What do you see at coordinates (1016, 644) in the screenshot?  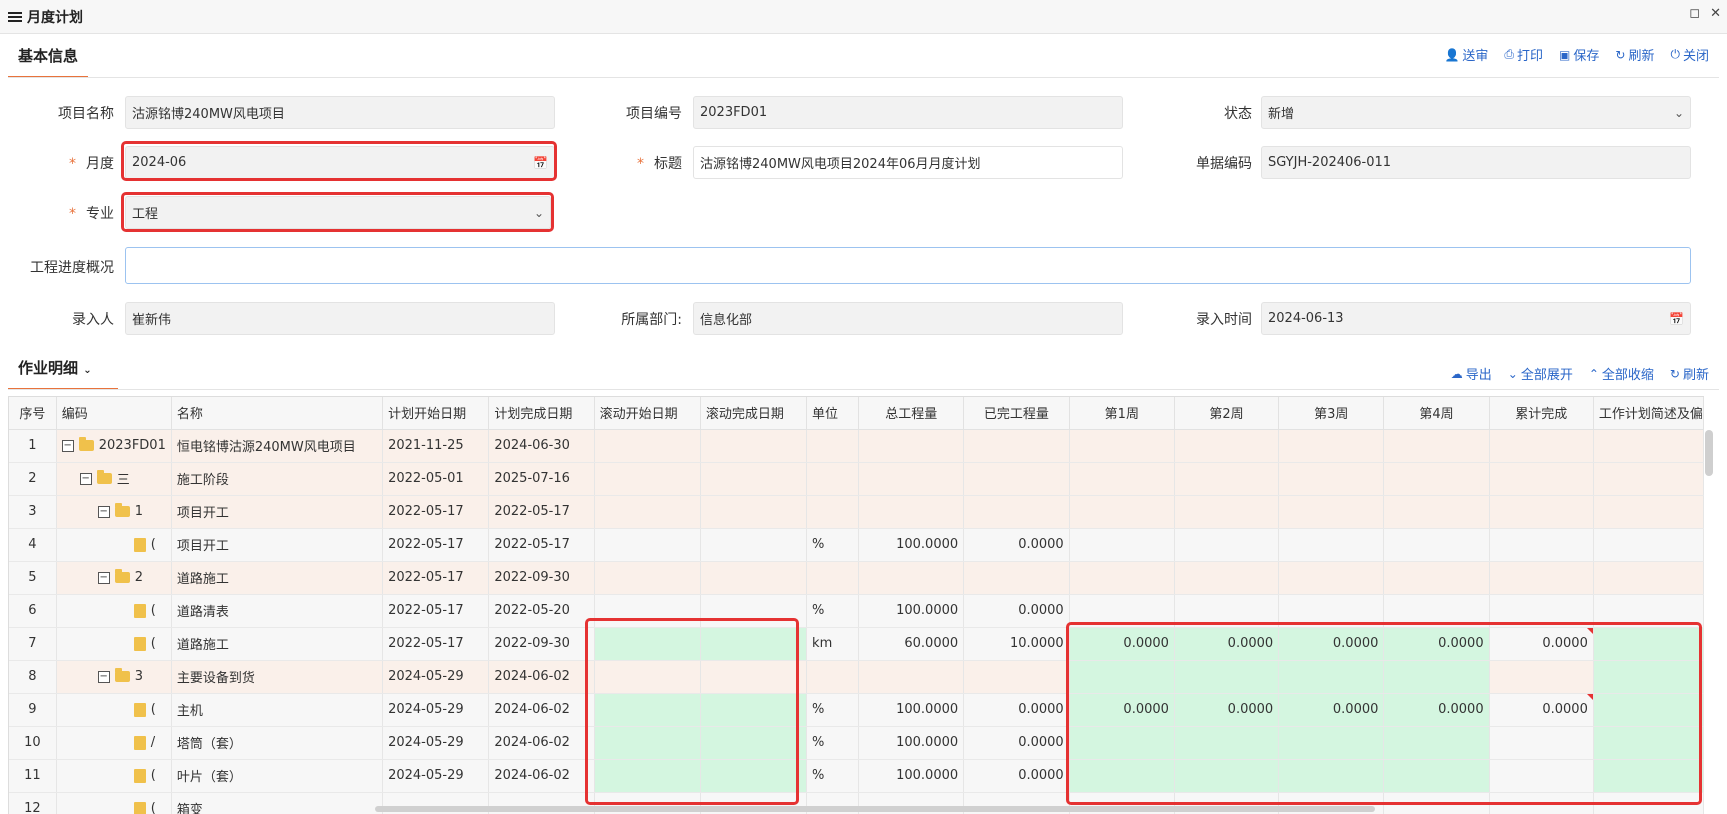 I see `done-qty-cell: 10.0000` at bounding box center [1016, 644].